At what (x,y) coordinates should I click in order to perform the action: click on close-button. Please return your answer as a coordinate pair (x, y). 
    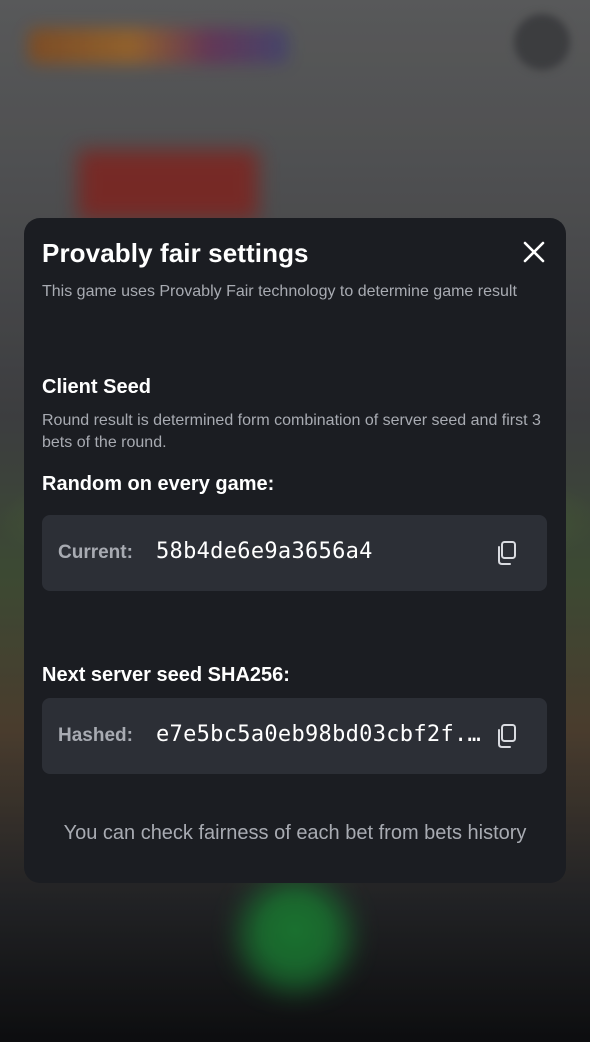
    Looking at the image, I should click on (534, 252).